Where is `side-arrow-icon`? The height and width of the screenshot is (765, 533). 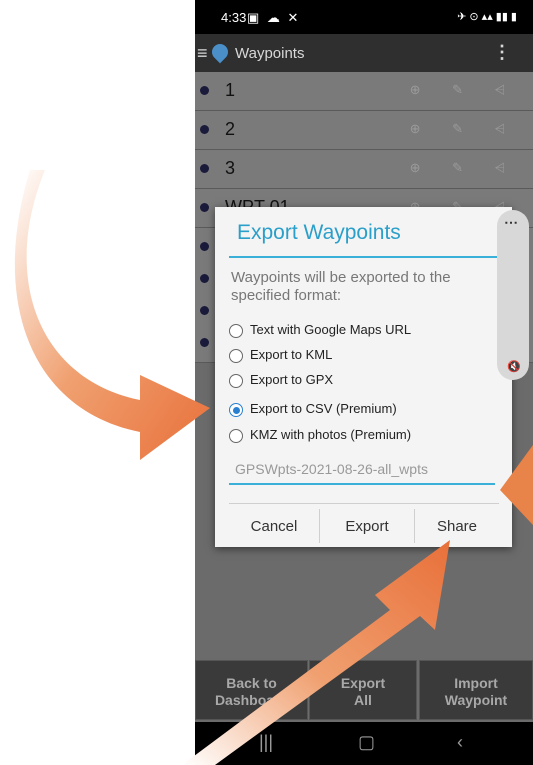 side-arrow-icon is located at coordinates (516, 485).